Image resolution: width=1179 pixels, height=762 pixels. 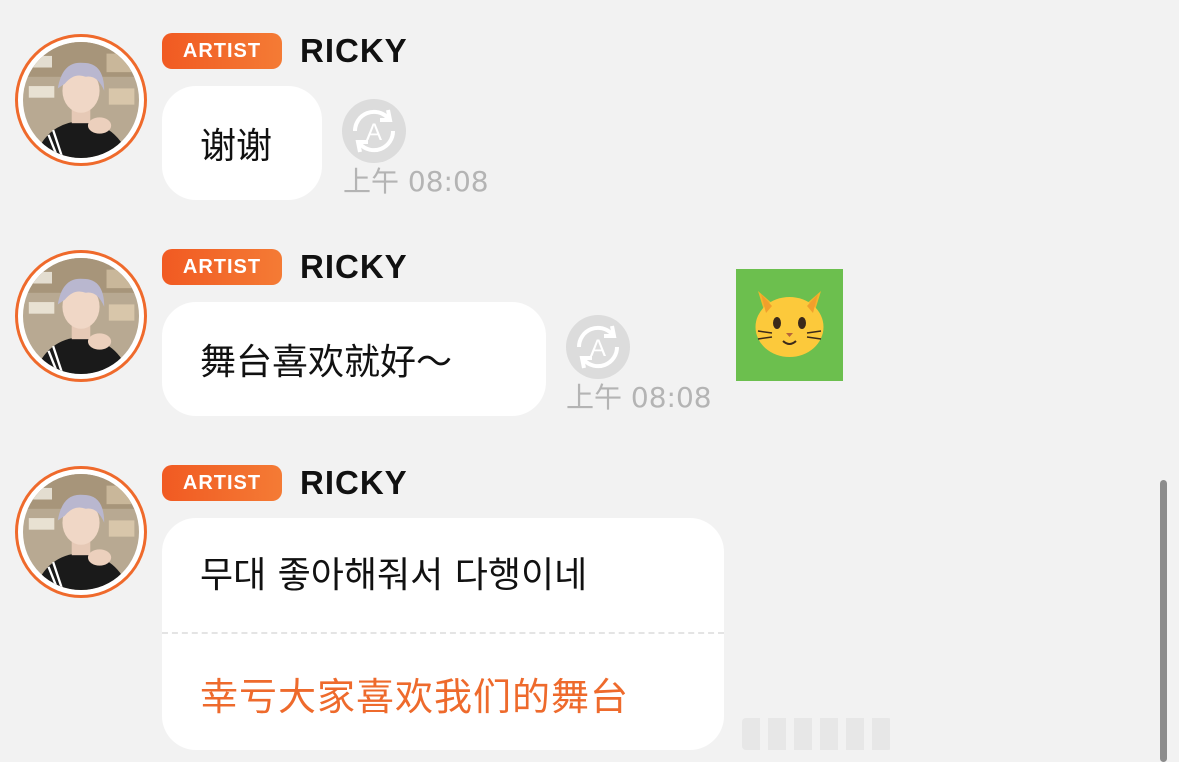 What do you see at coordinates (394, 575) in the screenshot?
I see `original-message-text: 무대 좋아해줘서 다행이네` at bounding box center [394, 575].